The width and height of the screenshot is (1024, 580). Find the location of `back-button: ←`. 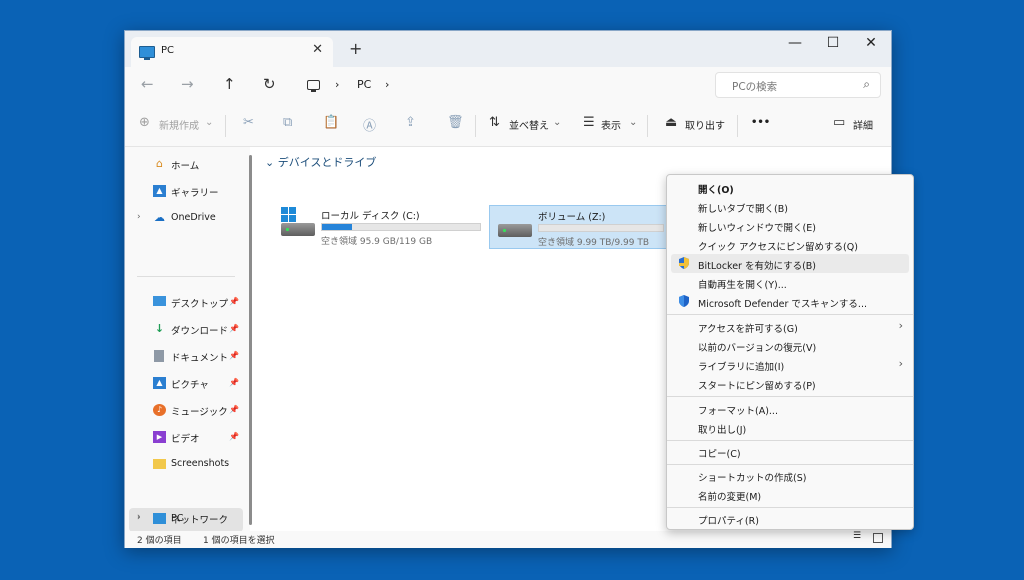

back-button: ← is located at coordinates (147, 84).